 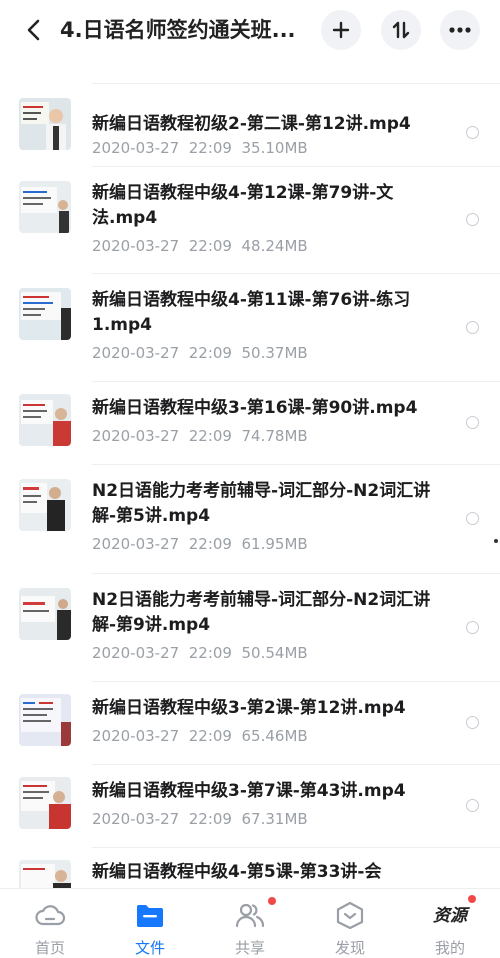 I want to click on file-row: 新编日语教程中级4-第5课-第33讲-会, so click(x=250, y=868).